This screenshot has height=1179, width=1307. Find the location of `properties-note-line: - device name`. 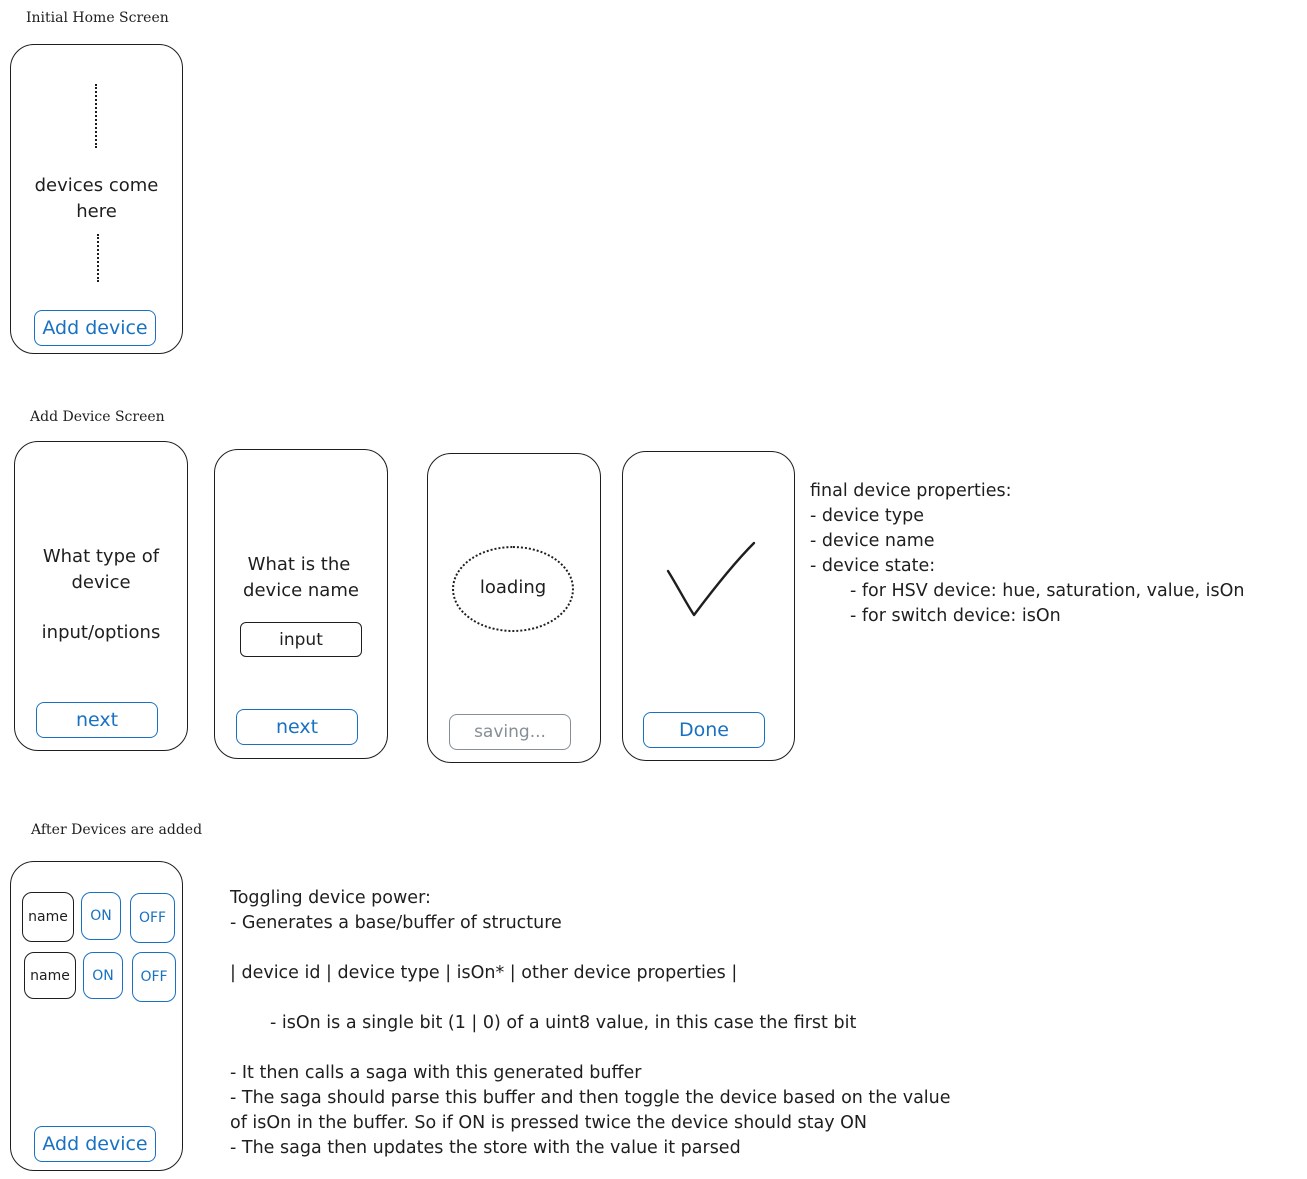

properties-note-line: - device name is located at coordinates (872, 541).